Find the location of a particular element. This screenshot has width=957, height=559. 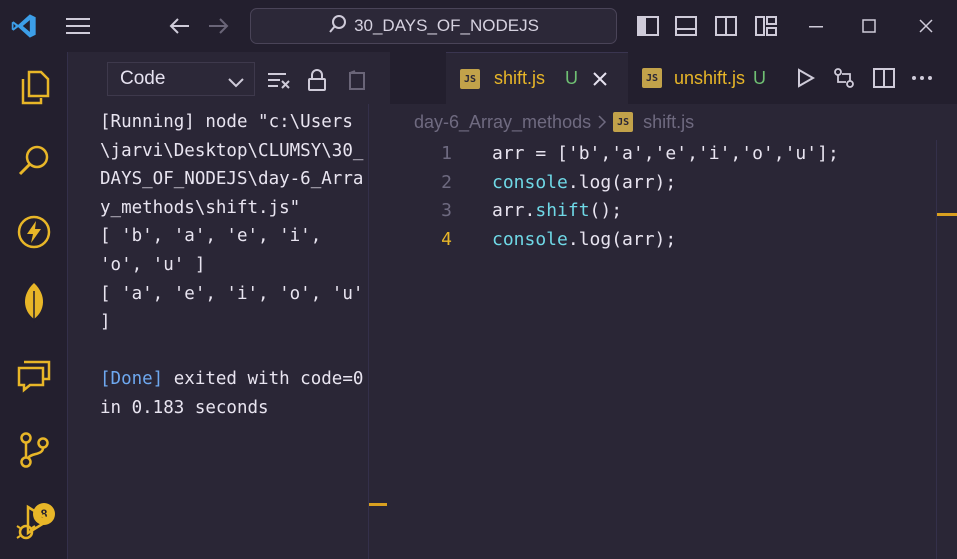

leaf-extension-icon is located at coordinates (34, 302).